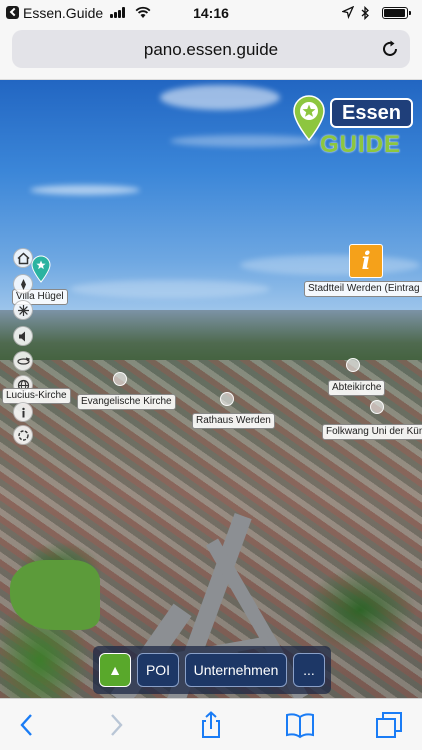  I want to click on home-icon, so click(23, 257).